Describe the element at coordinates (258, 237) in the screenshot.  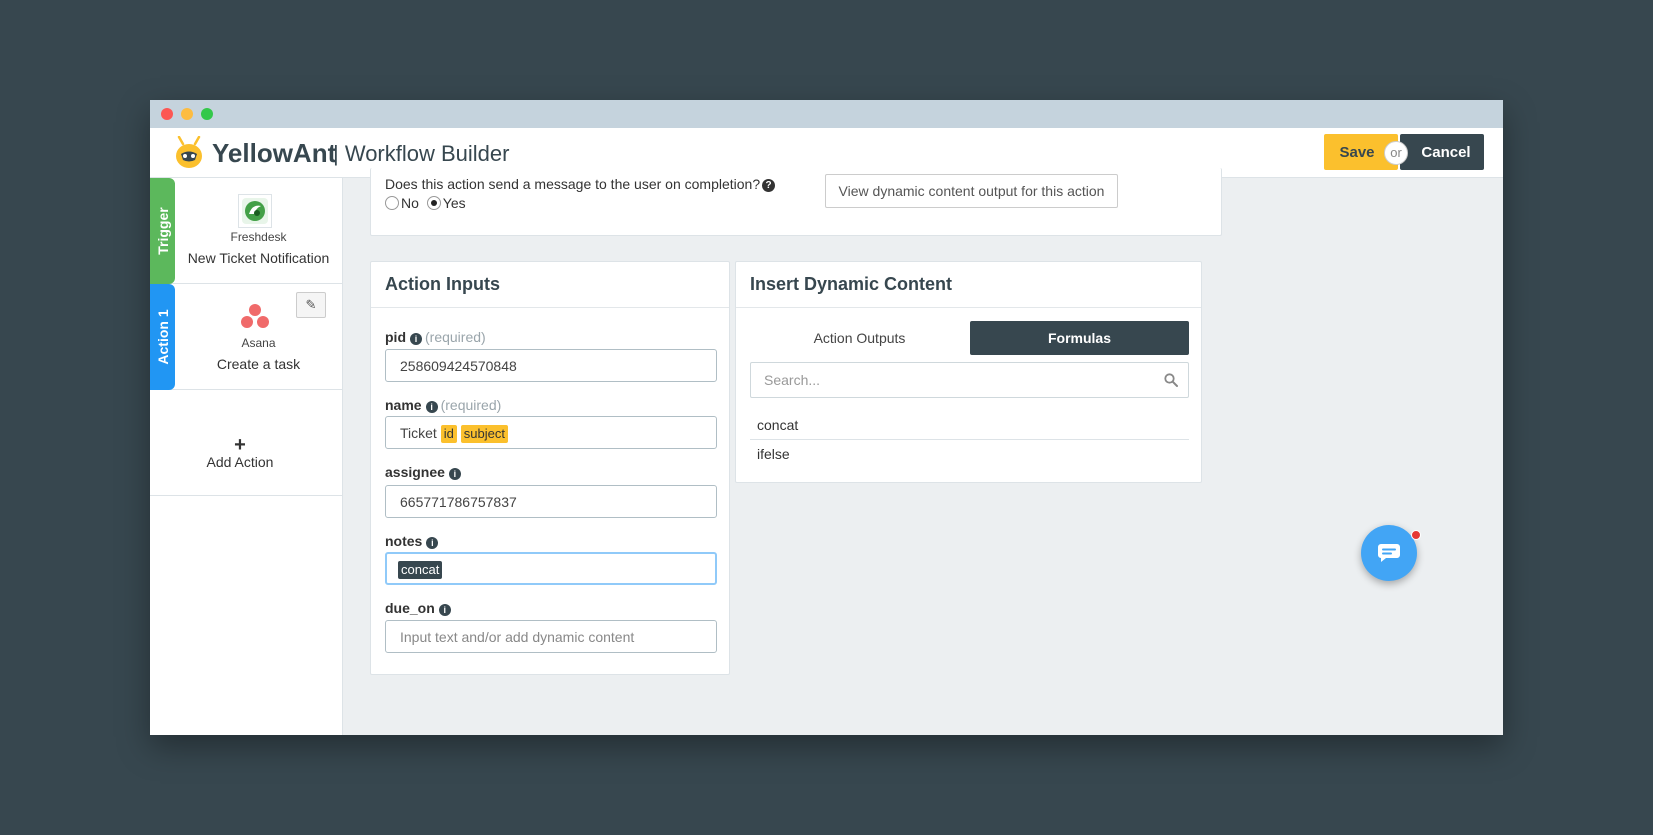
I see `trigger-app-name: Freshdesk` at that location.